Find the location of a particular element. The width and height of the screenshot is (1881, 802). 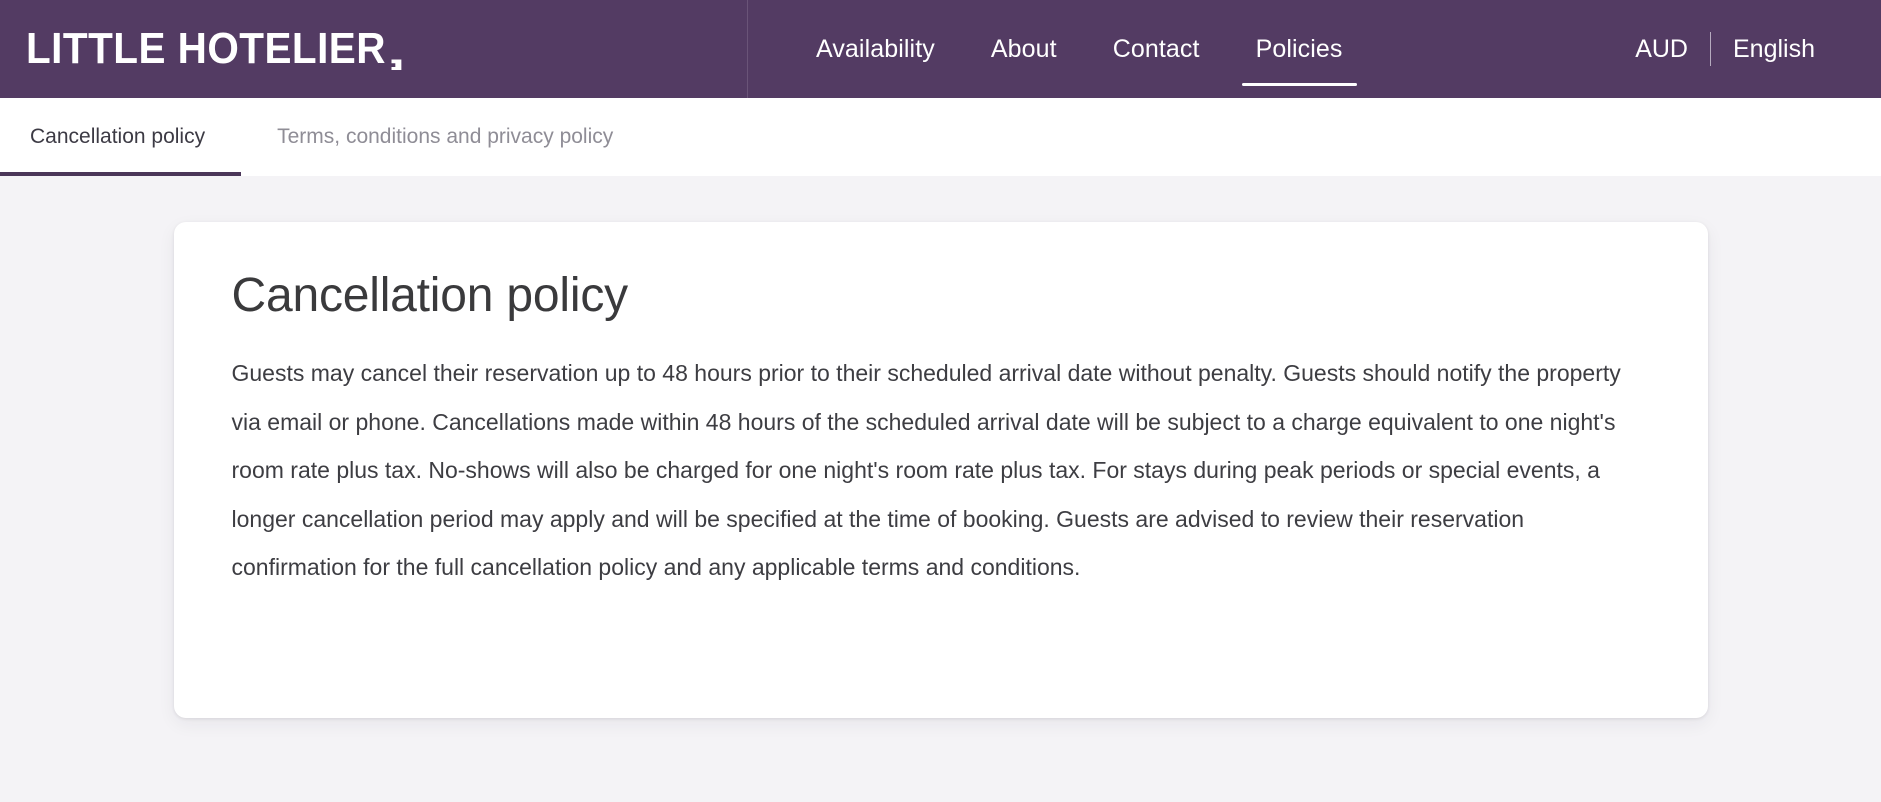

nav-item-availability-label: Availability is located at coordinates (875, 48).